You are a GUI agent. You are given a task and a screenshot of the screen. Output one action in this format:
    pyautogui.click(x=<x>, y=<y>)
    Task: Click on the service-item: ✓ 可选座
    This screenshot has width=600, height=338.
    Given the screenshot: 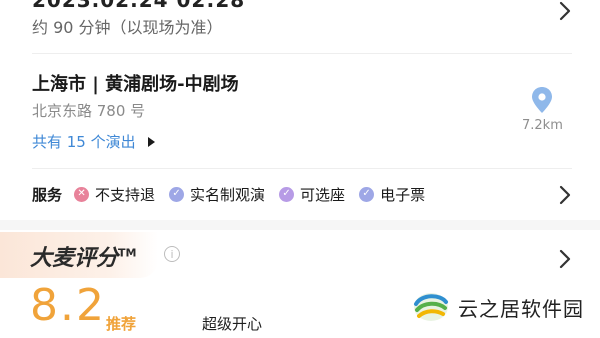 What is the action you would take?
    pyautogui.click(x=312, y=194)
    